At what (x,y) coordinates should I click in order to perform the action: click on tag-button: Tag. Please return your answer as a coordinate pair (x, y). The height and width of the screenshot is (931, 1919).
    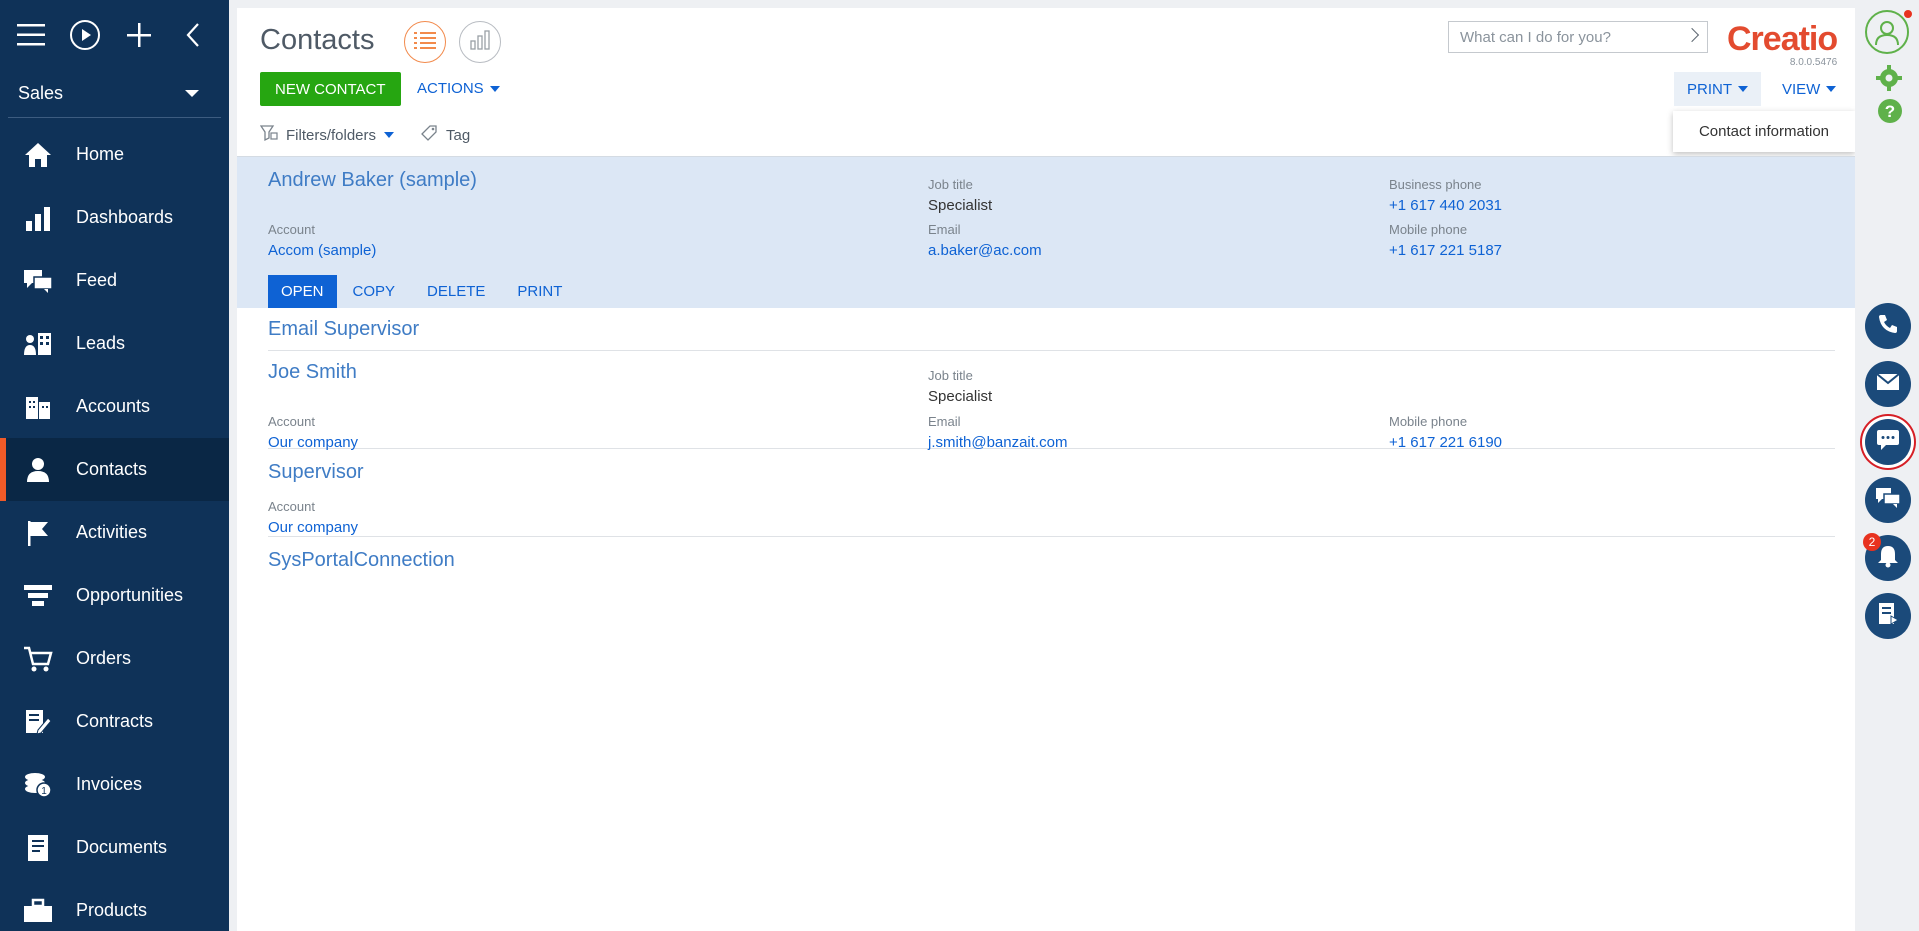
    Looking at the image, I should click on (458, 135).